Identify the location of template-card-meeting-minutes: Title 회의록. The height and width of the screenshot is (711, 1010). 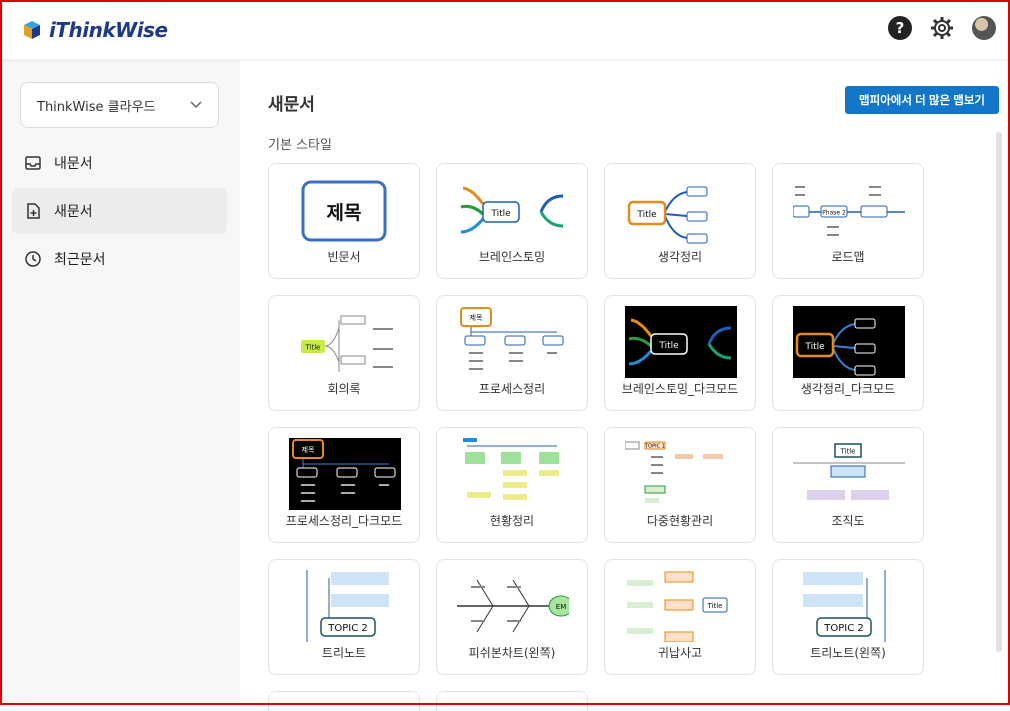
(344, 353).